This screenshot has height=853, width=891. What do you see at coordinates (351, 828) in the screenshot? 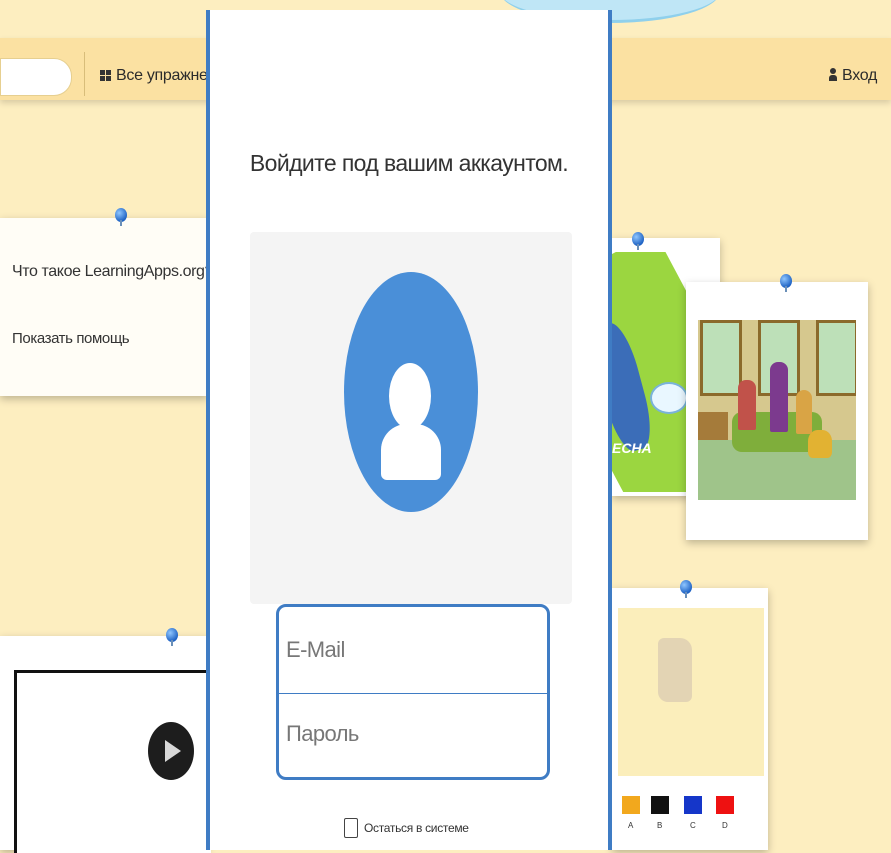
I see `stay-logged-in-checkbox` at bounding box center [351, 828].